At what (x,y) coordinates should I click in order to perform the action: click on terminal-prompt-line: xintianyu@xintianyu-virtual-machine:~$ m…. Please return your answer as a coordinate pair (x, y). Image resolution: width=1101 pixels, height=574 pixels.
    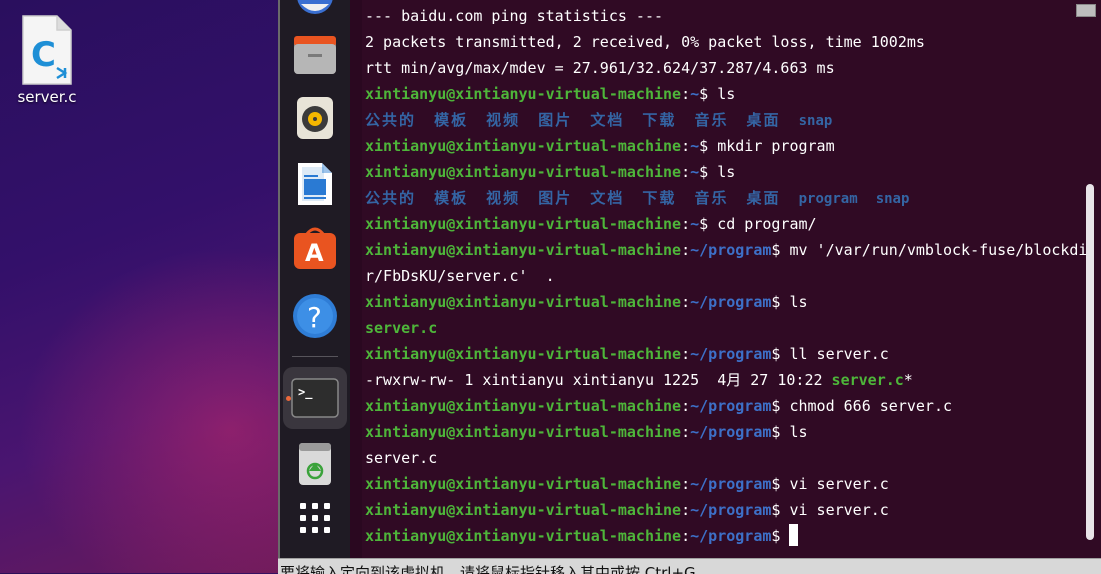
    Looking at the image, I should click on (600, 146).